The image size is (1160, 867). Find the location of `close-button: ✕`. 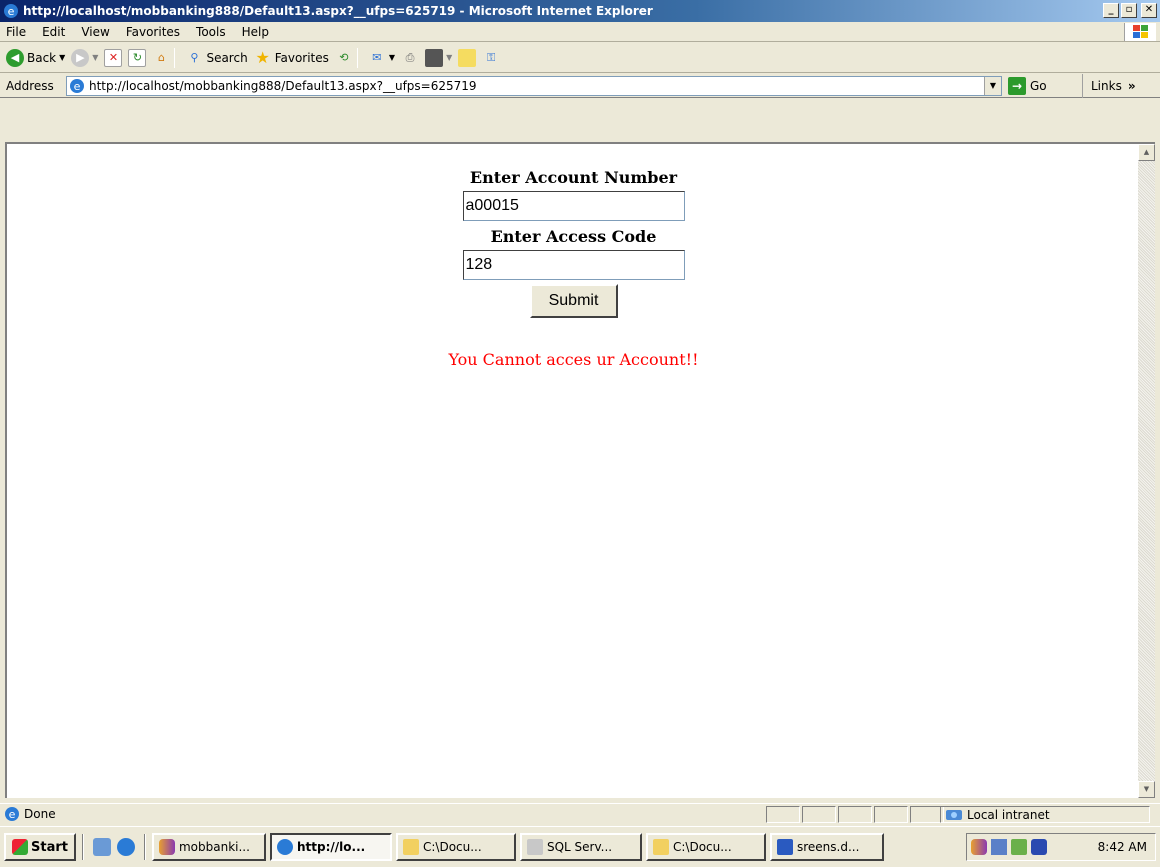

close-button: ✕ is located at coordinates (1149, 10).